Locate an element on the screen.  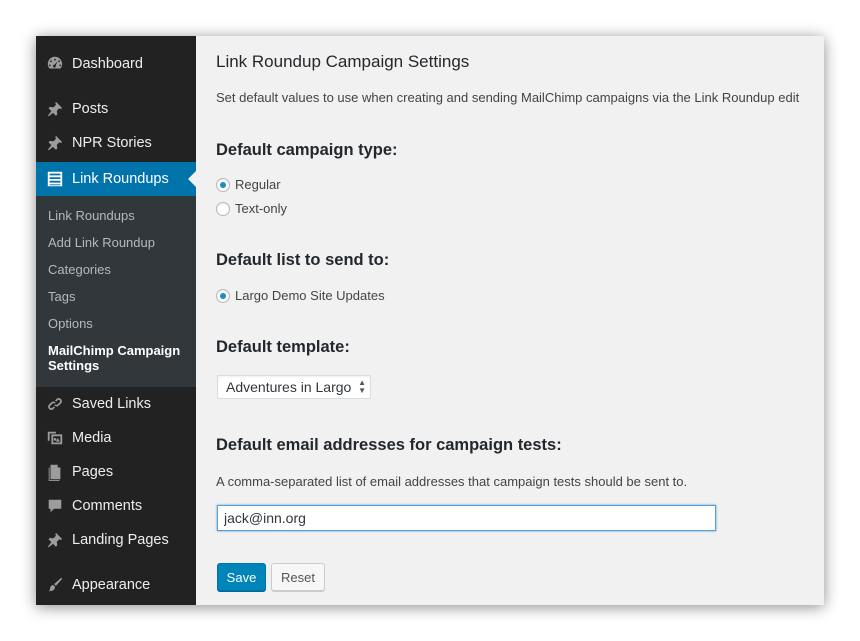
menu-item-comments: Comments is located at coordinates (116, 506).